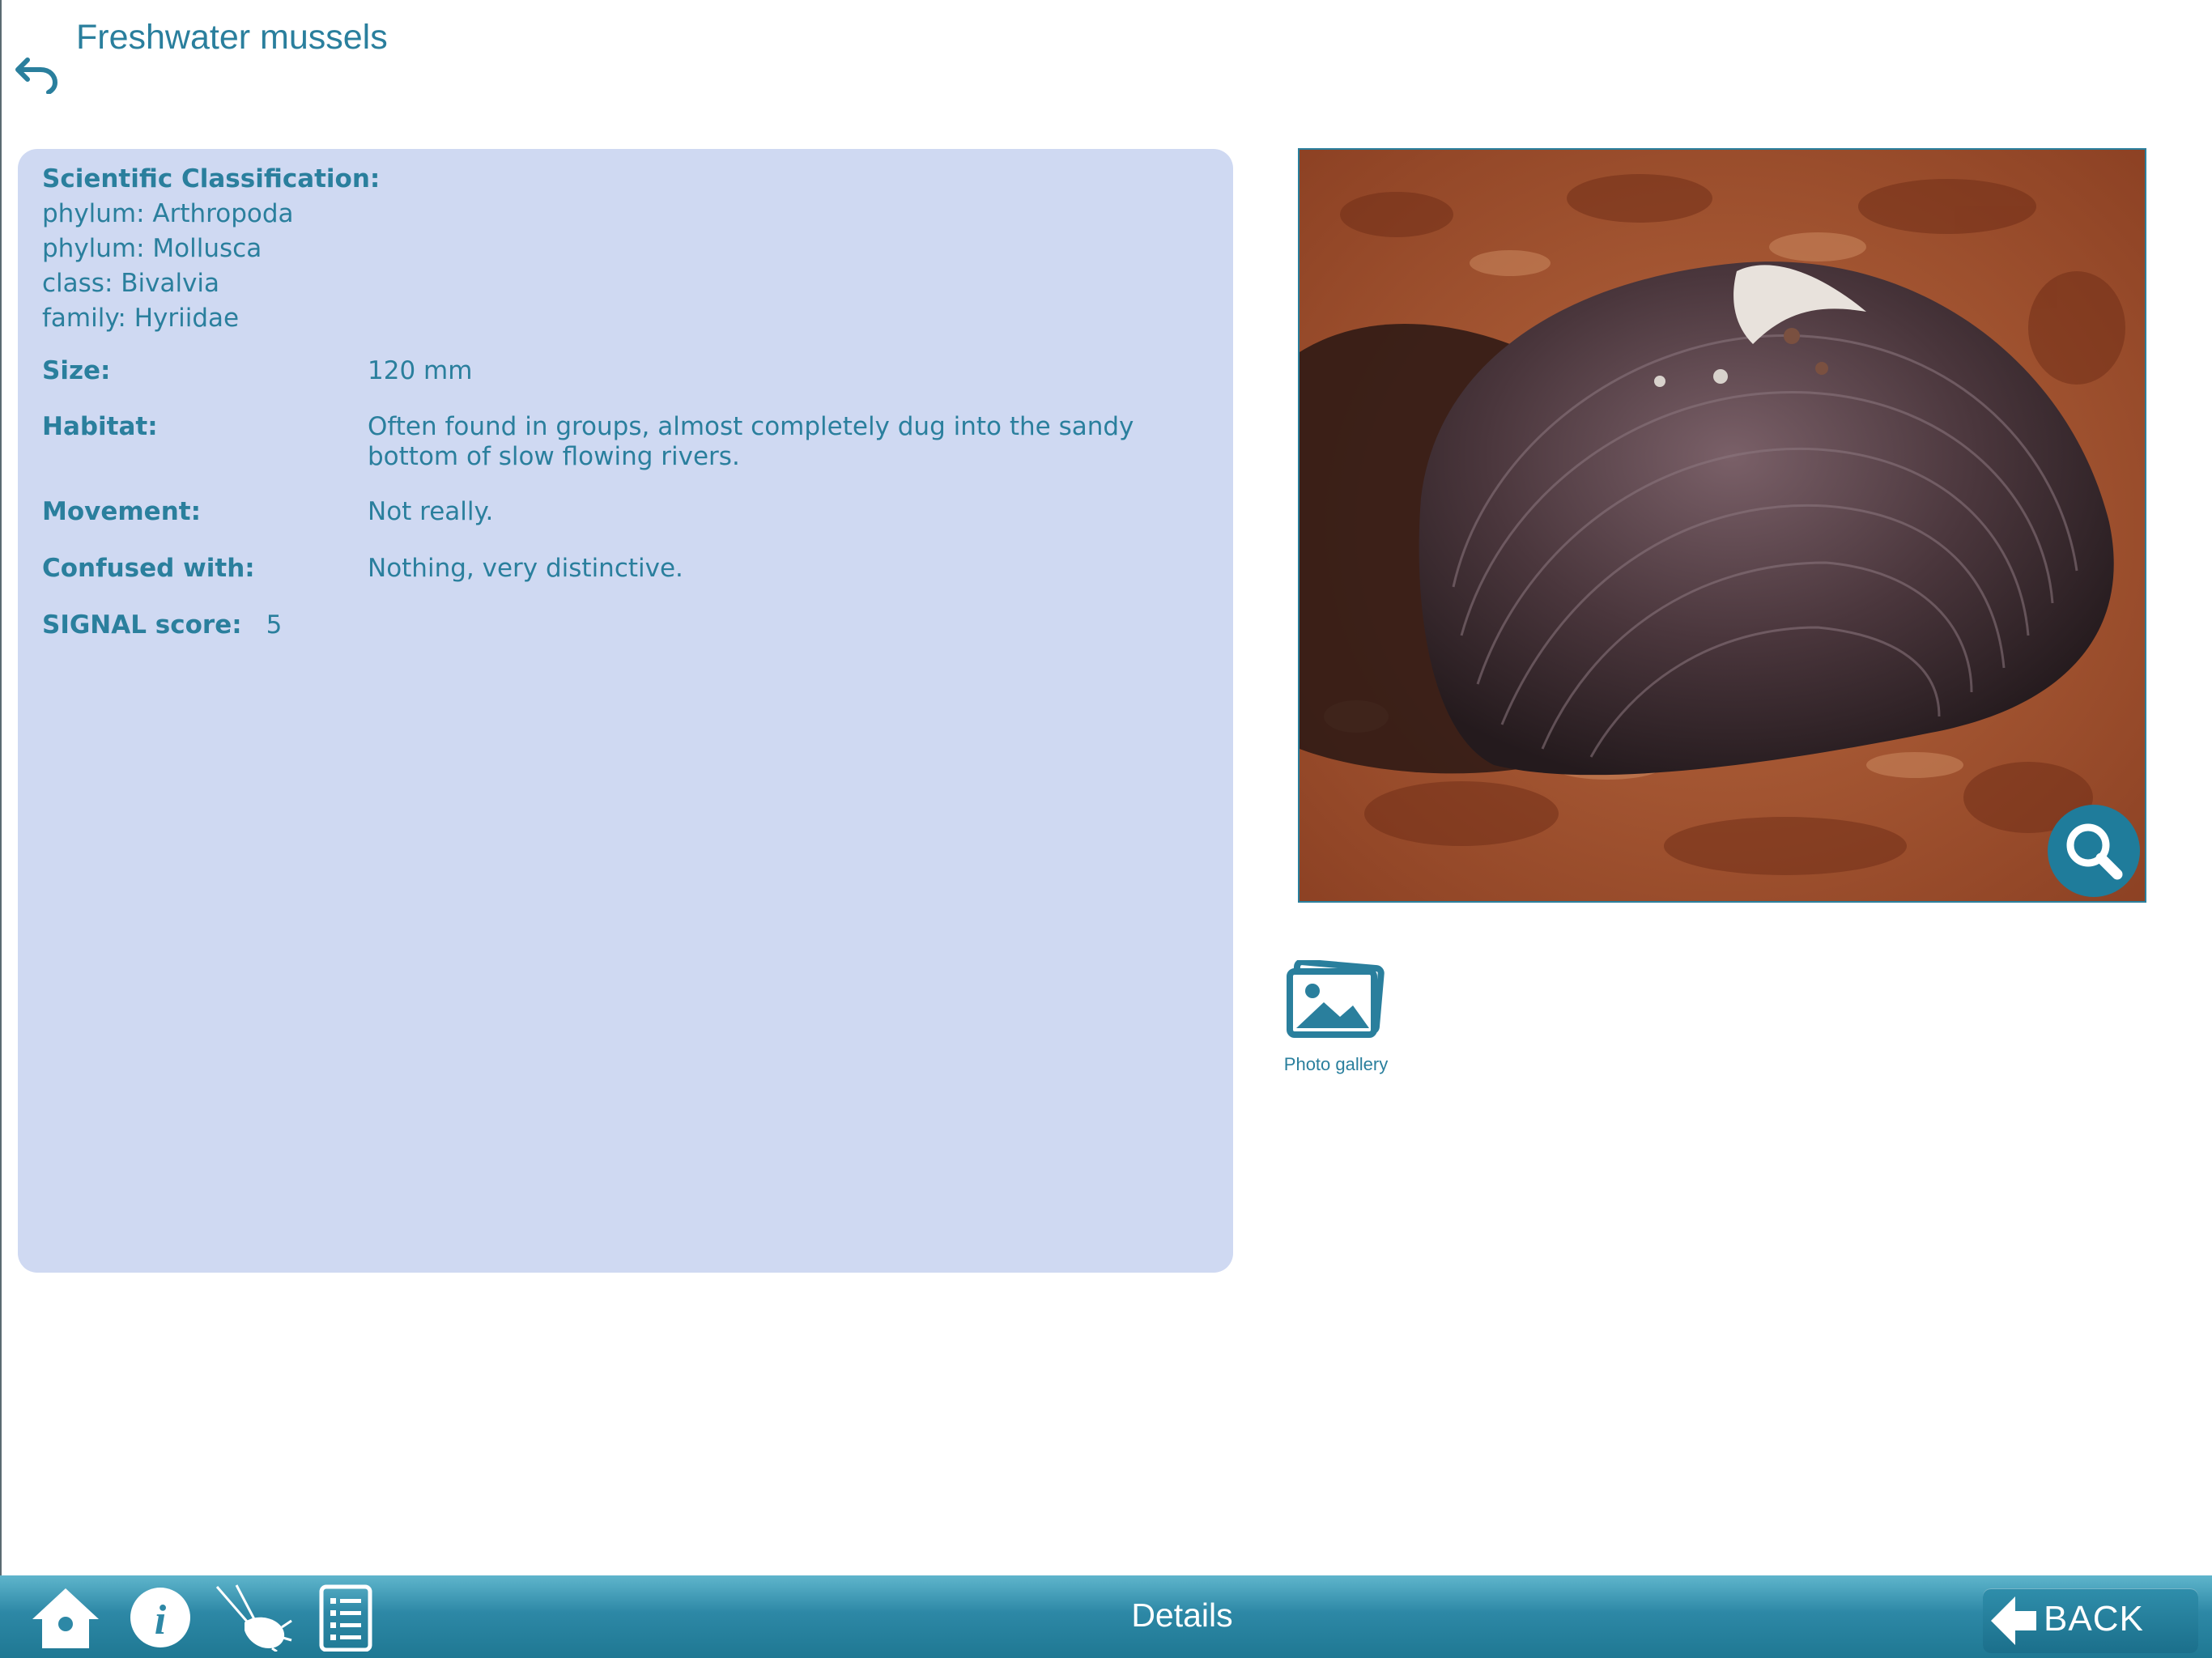  Describe the element at coordinates (122, 511) in the screenshot. I see `movement-label: Movement:` at that location.